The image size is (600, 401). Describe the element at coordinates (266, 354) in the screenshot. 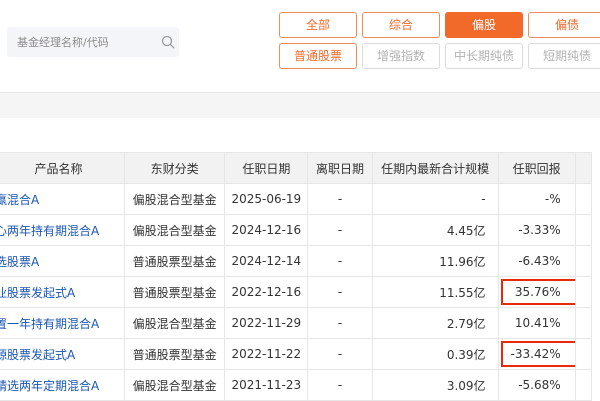

I see `start-date: 2022-11-22` at that location.